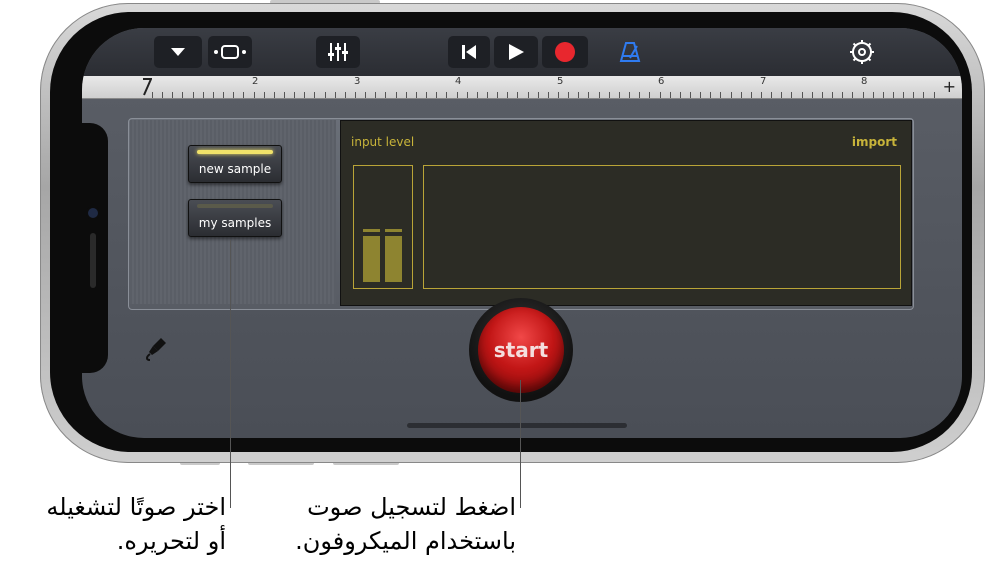 Image resolution: width=990 pixels, height=577 pixels. Describe the element at coordinates (235, 164) in the screenshot. I see `new-sample-button: new sample` at that location.